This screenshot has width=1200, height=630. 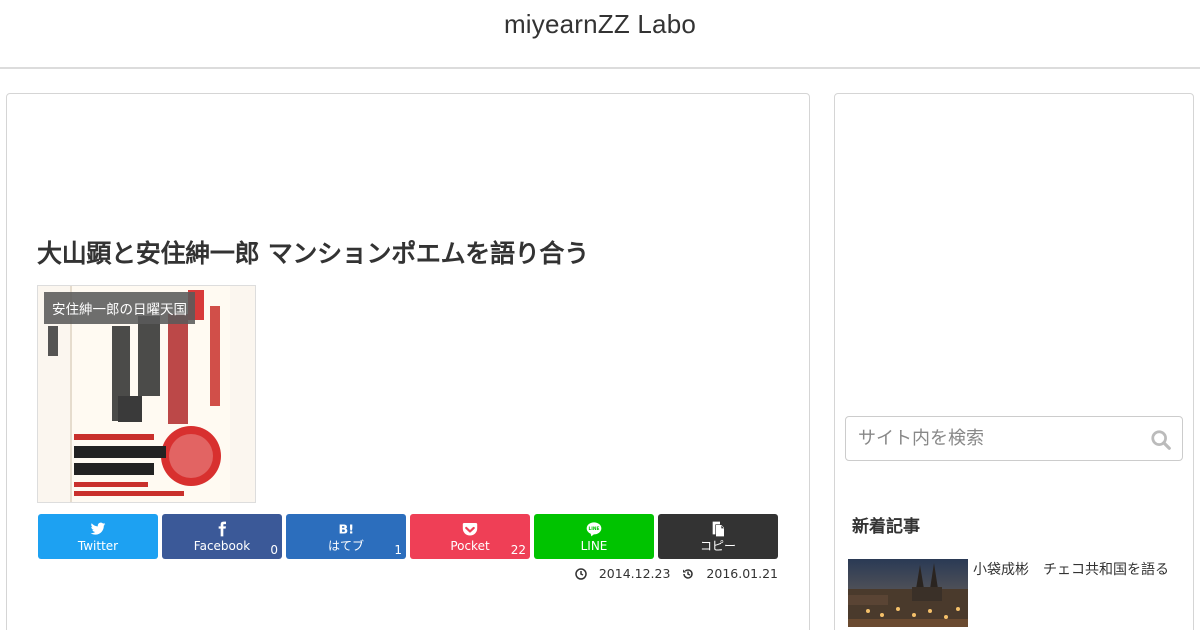 I want to click on line-icon: LINE, so click(x=594, y=529).